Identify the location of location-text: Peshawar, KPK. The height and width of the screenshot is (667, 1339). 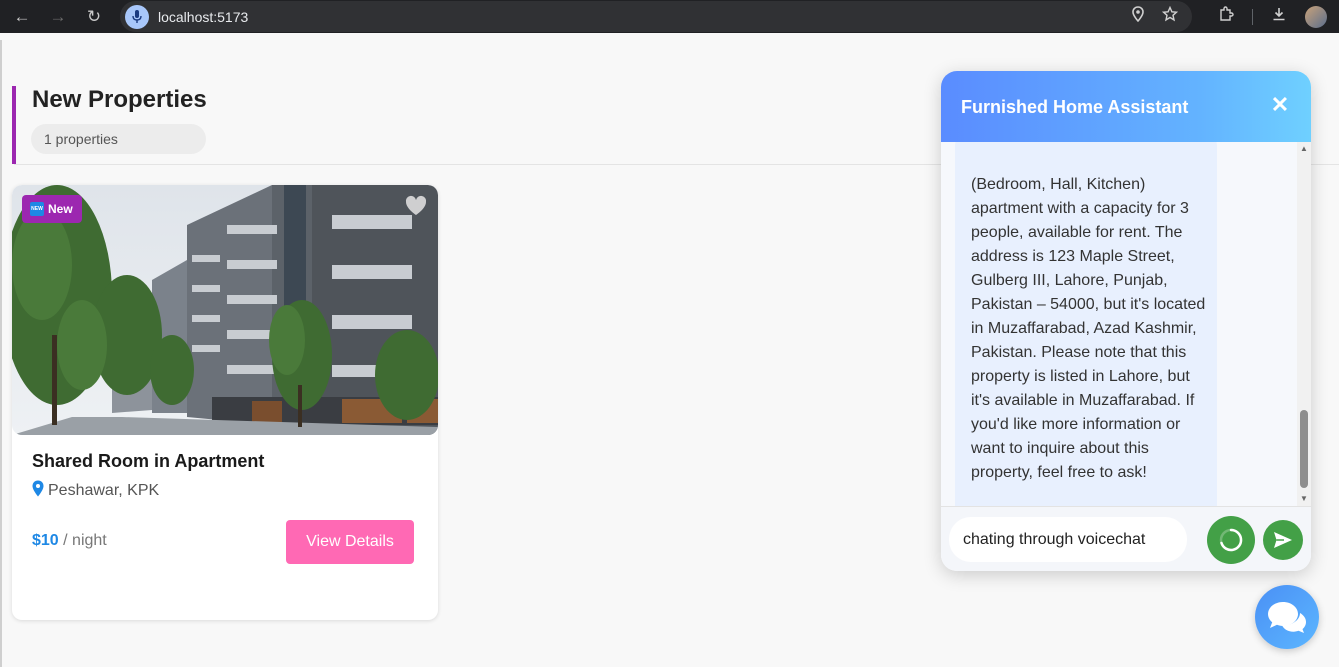
(104, 490).